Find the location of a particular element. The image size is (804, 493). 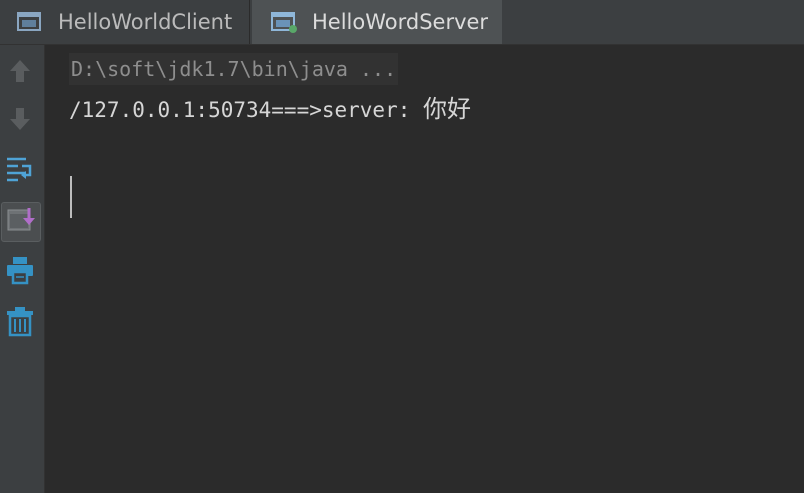

print-icon is located at coordinates (20, 272).